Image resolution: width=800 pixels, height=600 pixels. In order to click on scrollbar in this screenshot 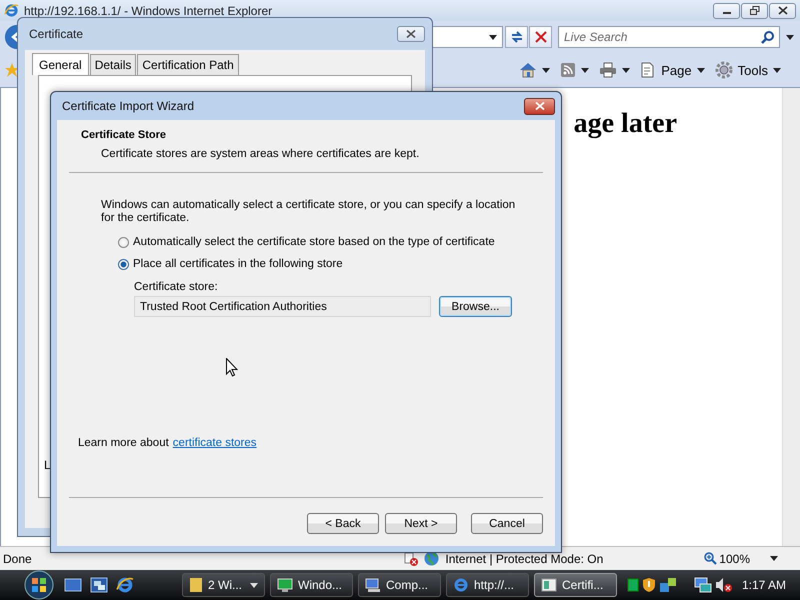, I will do `click(791, 317)`.